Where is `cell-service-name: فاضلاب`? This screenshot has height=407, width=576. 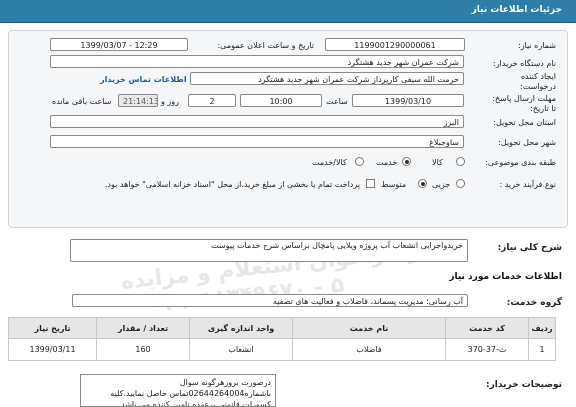
cell-service-name: فاضلاب is located at coordinates (369, 349).